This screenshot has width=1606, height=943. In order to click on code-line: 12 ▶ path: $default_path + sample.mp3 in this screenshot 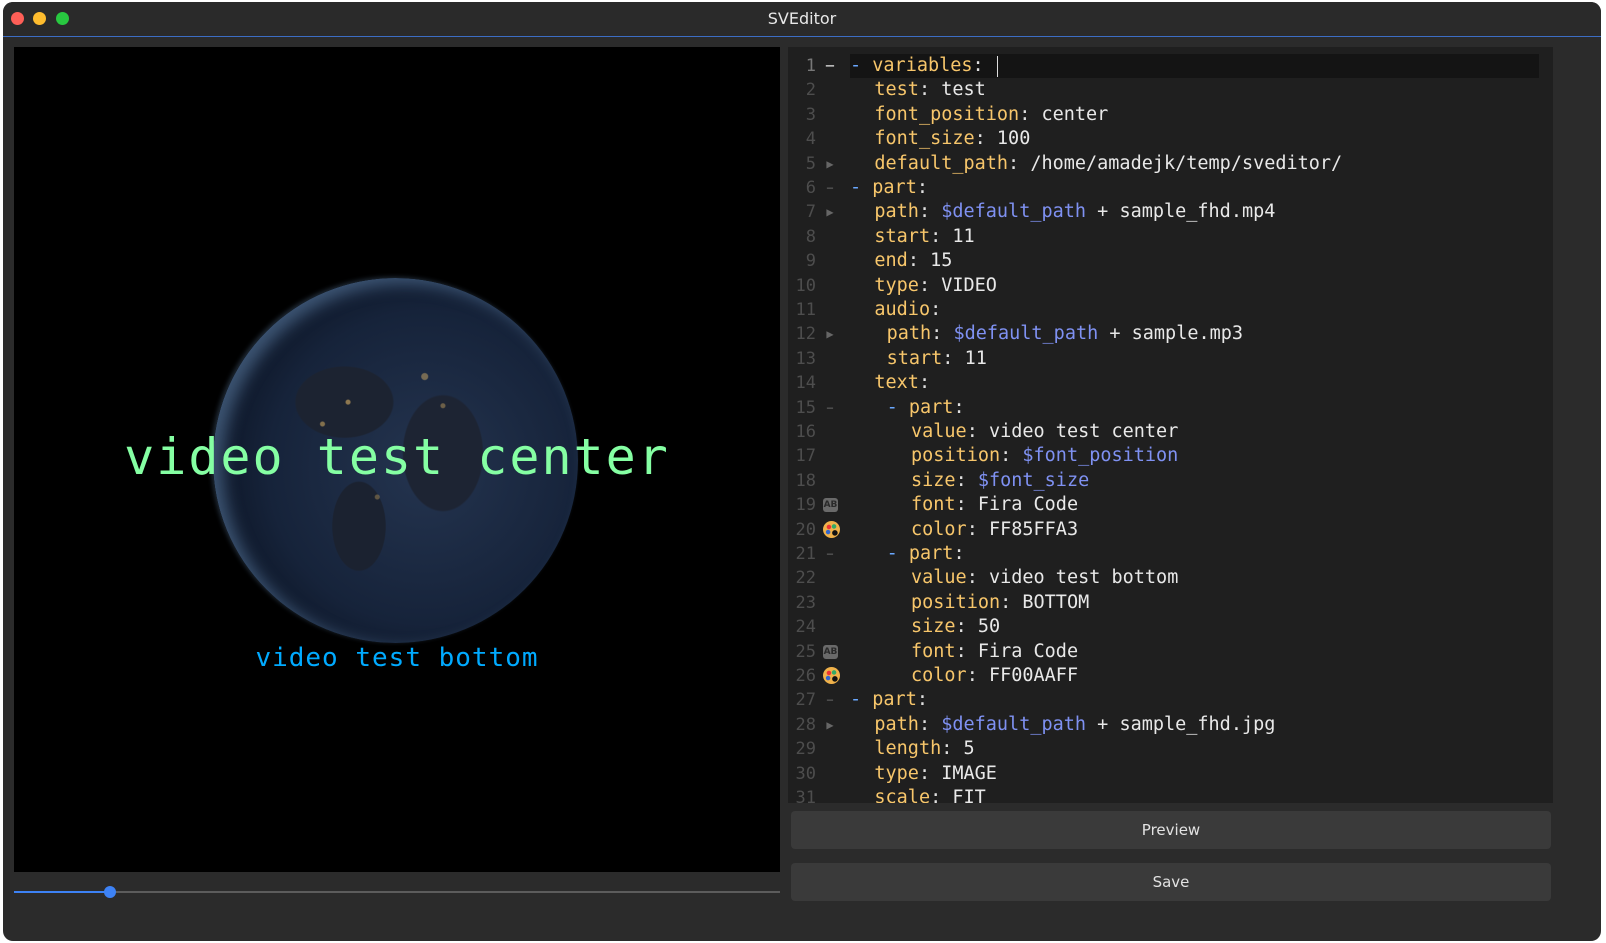, I will do `click(1170, 334)`.